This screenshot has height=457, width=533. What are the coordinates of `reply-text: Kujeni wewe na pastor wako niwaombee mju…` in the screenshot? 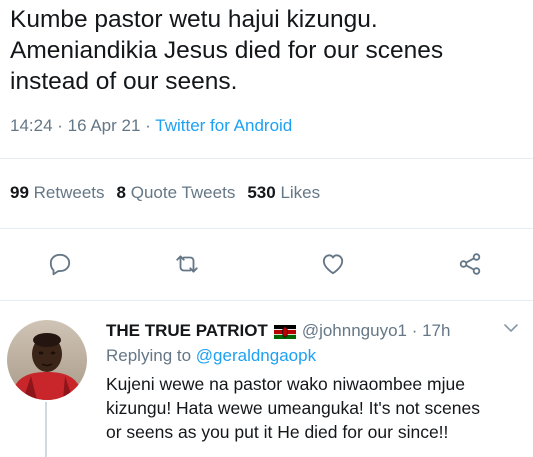 It's located at (293, 408).